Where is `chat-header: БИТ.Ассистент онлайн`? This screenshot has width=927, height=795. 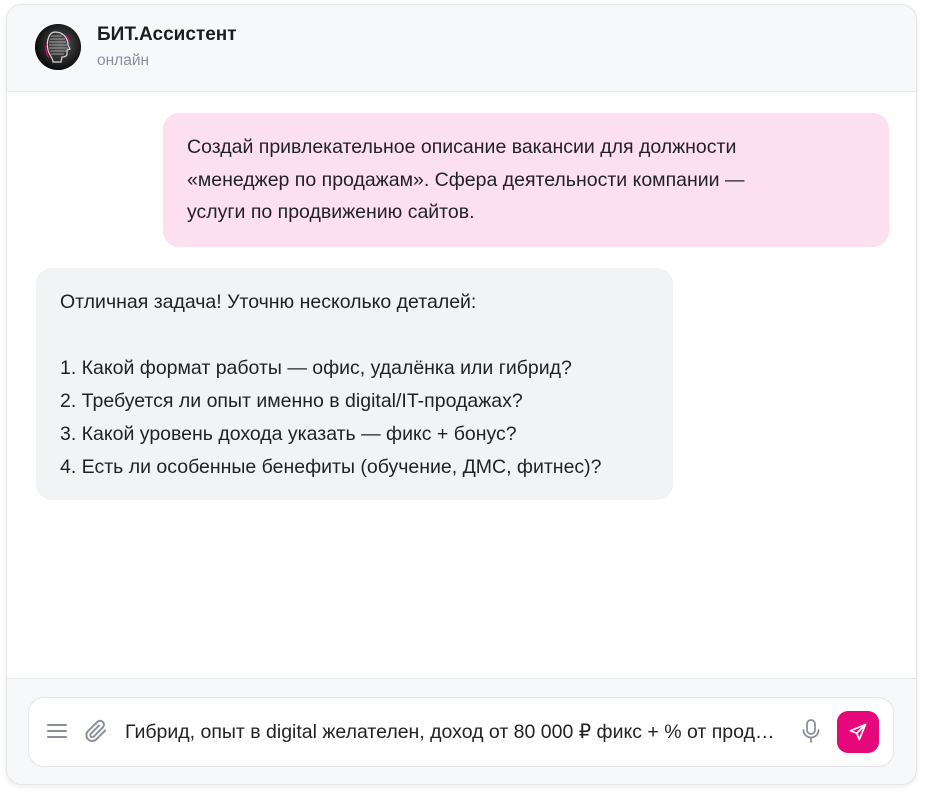
chat-header: БИТ.Ассистент онлайн is located at coordinates (461, 48).